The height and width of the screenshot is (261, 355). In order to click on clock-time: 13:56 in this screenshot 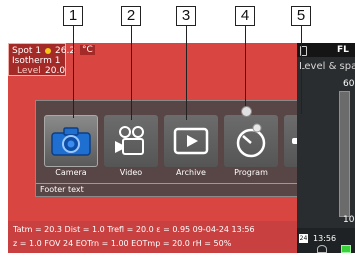, I will do `click(325, 238)`.